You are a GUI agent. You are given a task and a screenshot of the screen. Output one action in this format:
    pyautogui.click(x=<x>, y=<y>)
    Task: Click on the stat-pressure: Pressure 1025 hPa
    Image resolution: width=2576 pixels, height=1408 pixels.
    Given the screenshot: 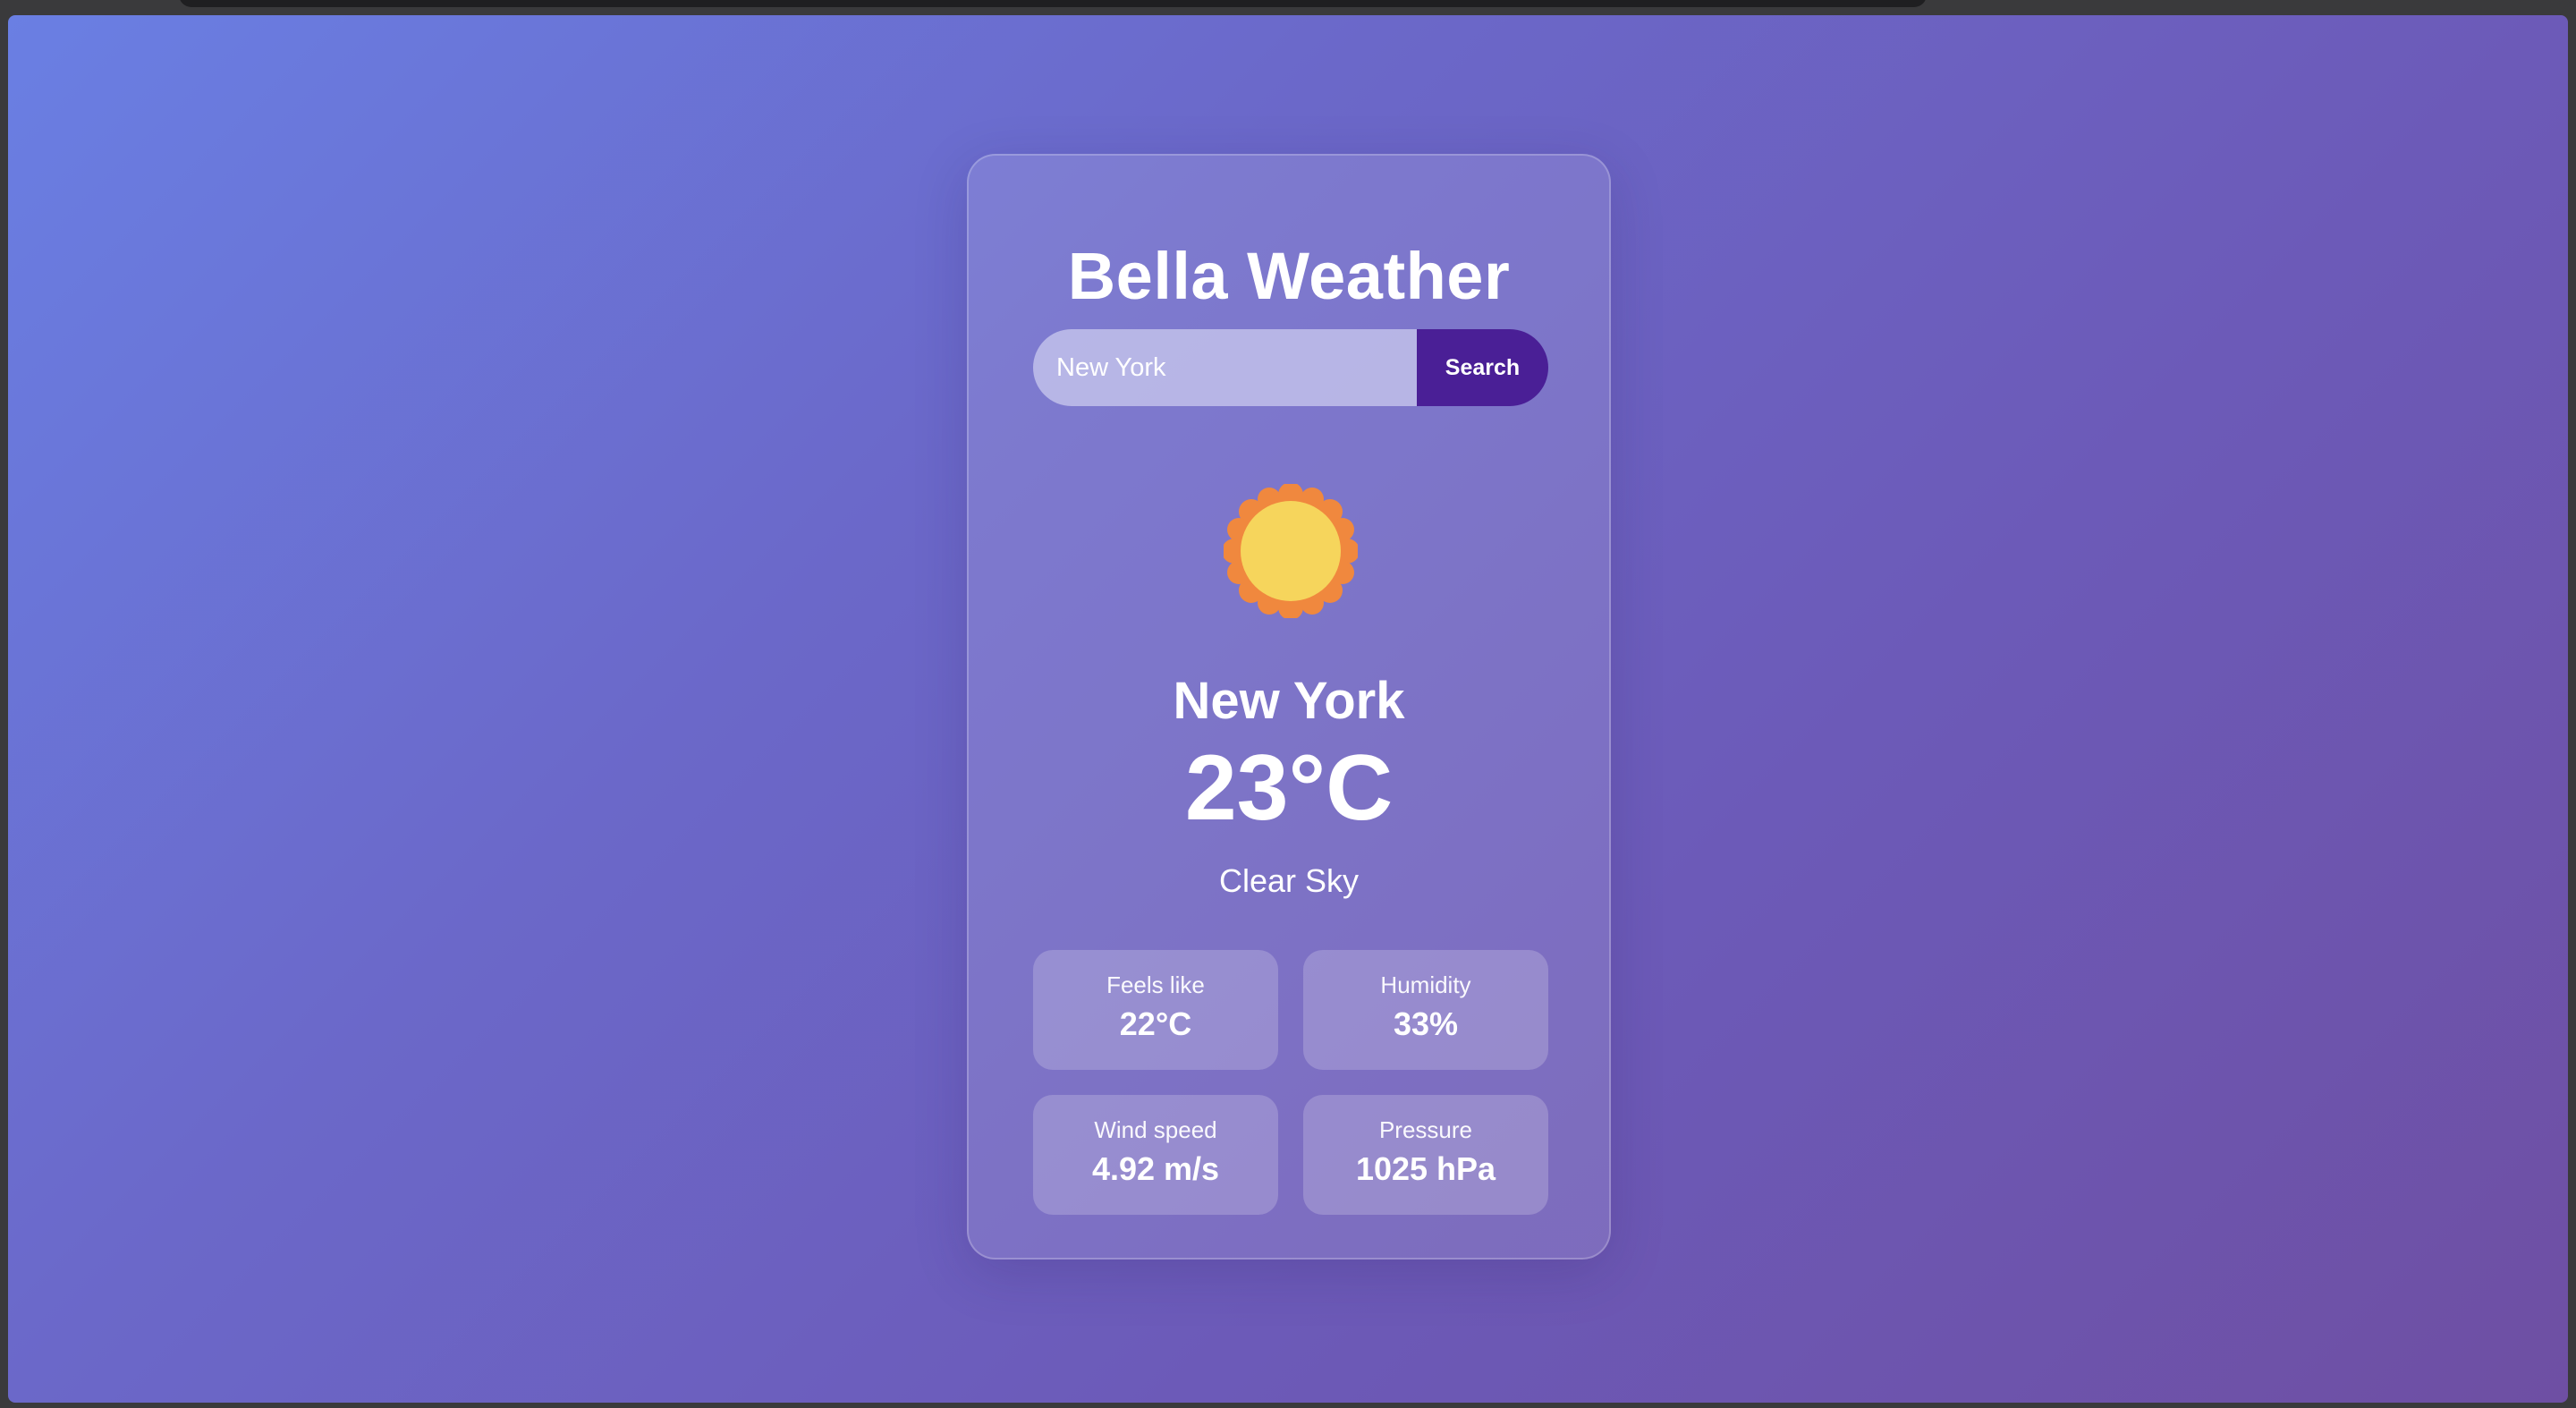 What is the action you would take?
    pyautogui.click(x=1425, y=1155)
    